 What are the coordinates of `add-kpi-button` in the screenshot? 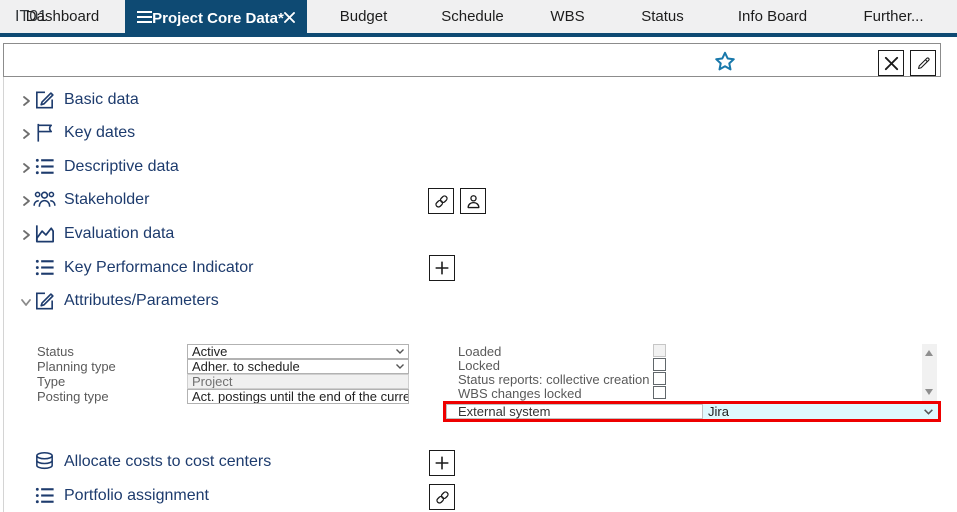 It's located at (442, 268).